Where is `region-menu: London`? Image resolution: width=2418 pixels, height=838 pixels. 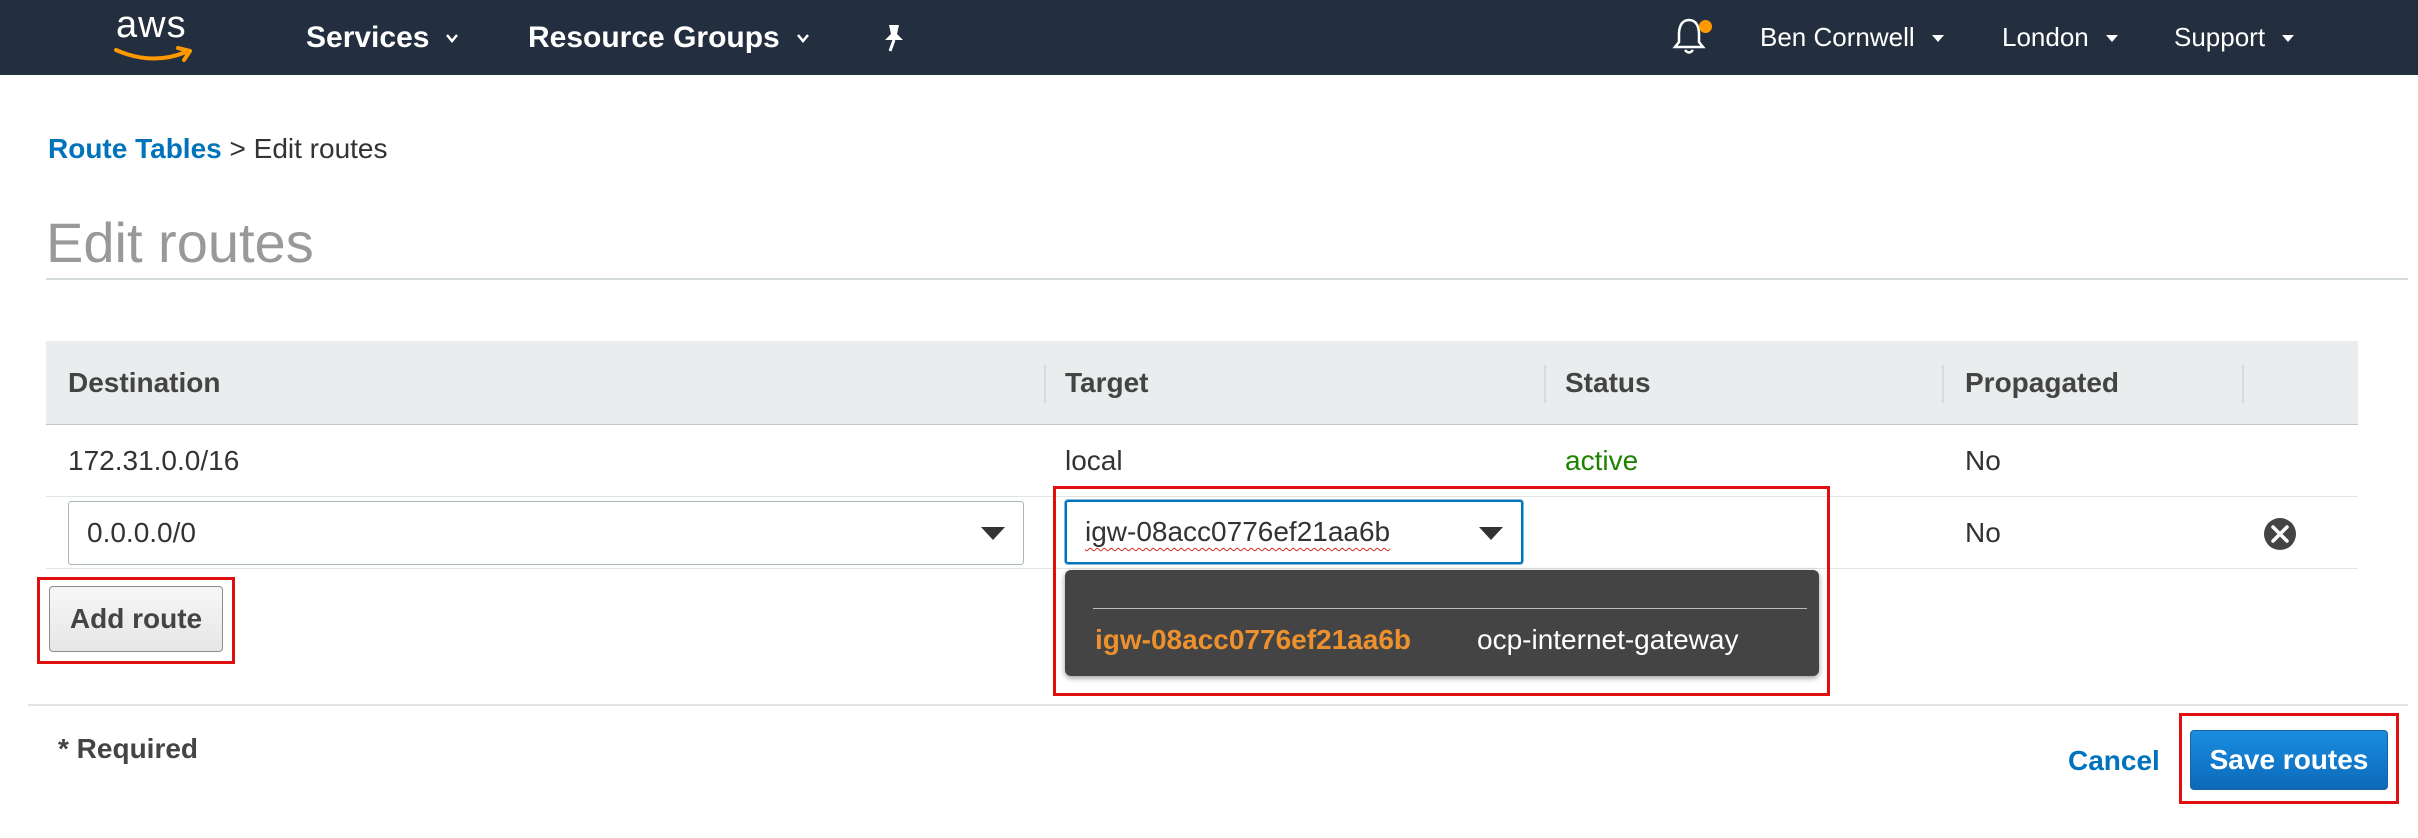 region-menu: London is located at coordinates (2060, 37).